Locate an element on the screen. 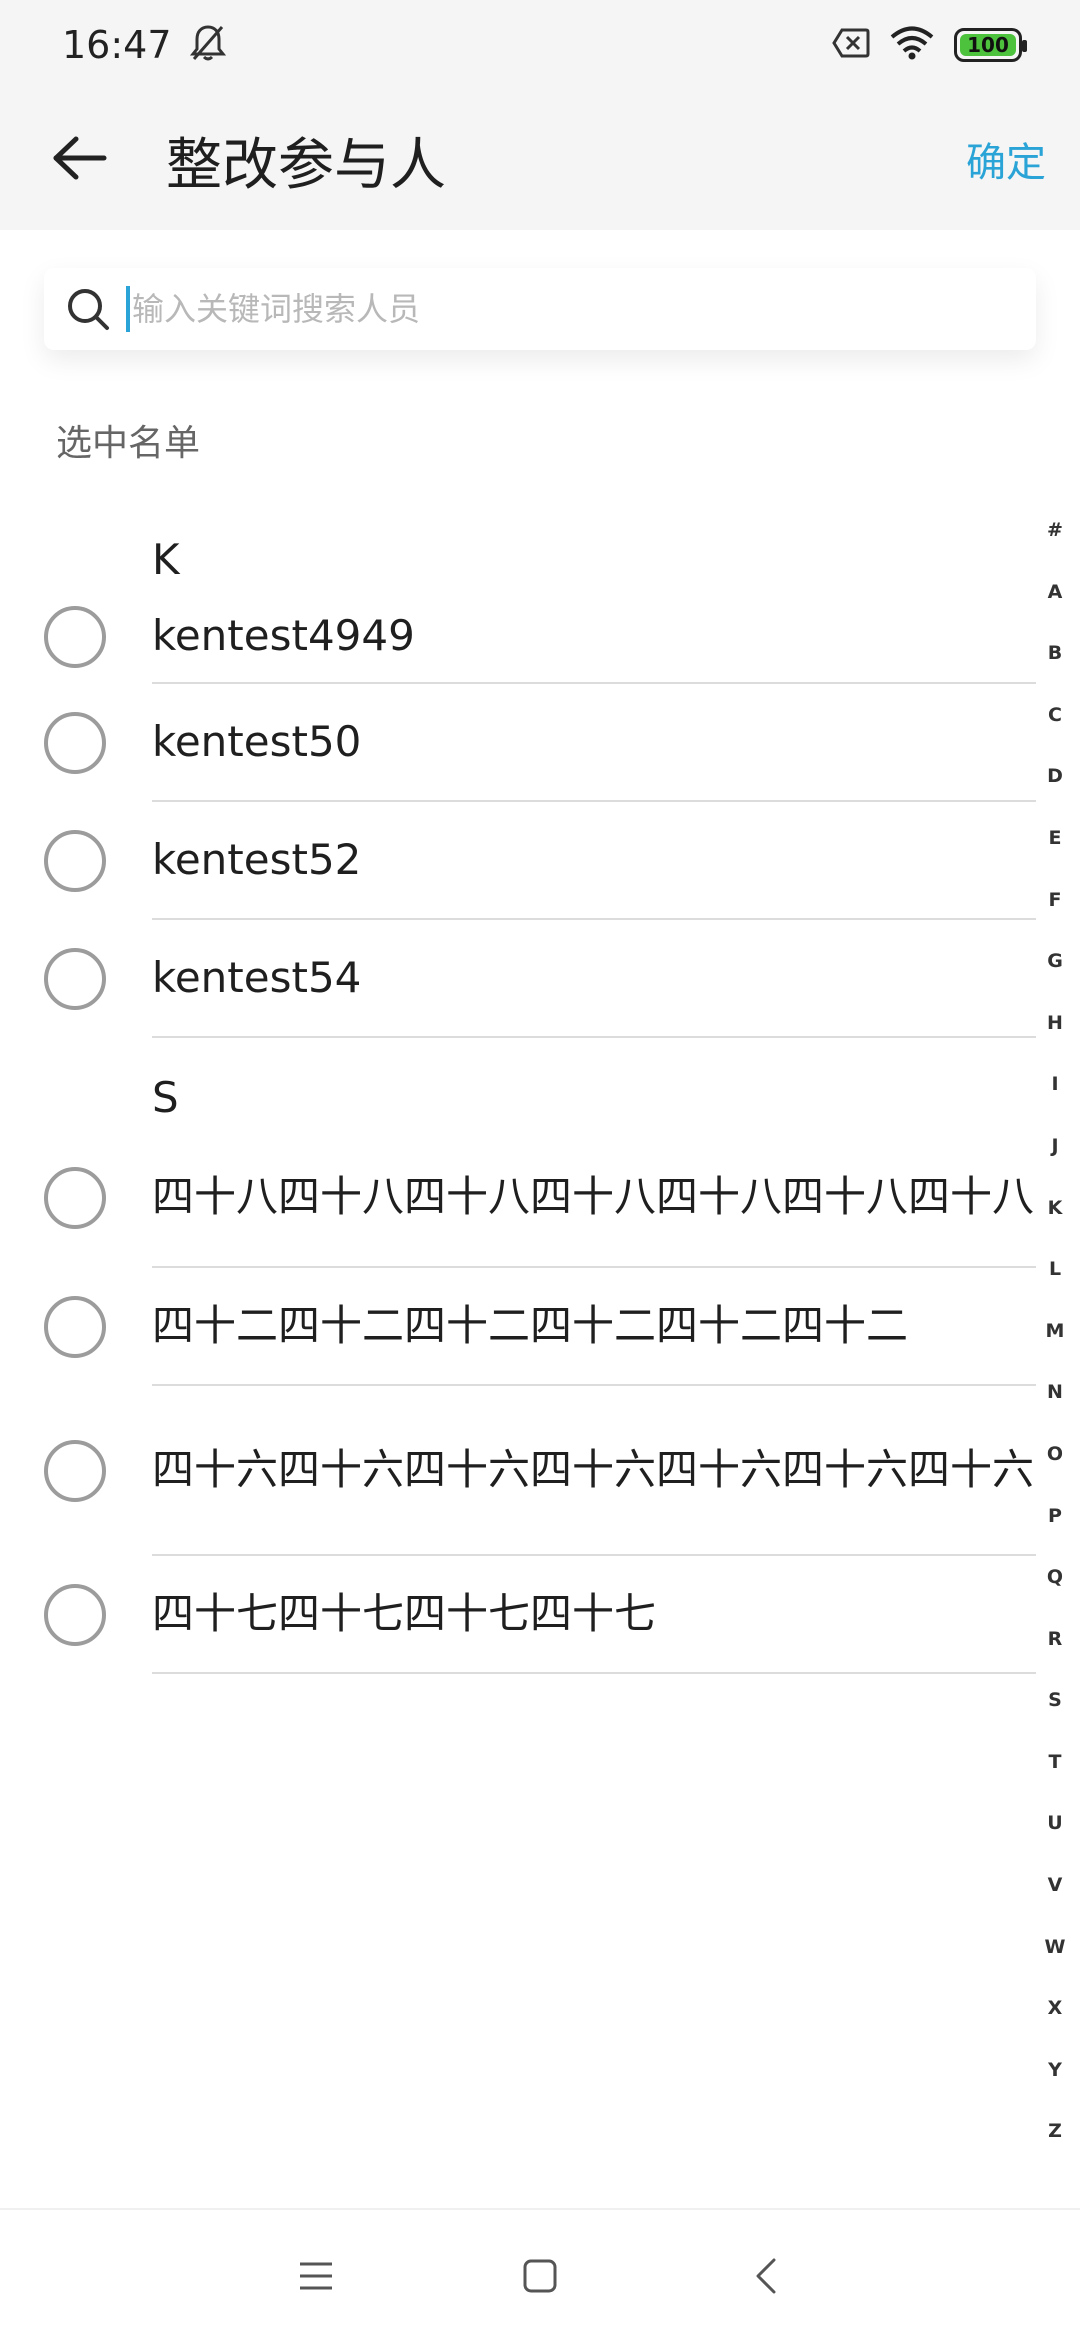 This screenshot has height=2340, width=1080. index-letter: S is located at coordinates (1055, 1701).